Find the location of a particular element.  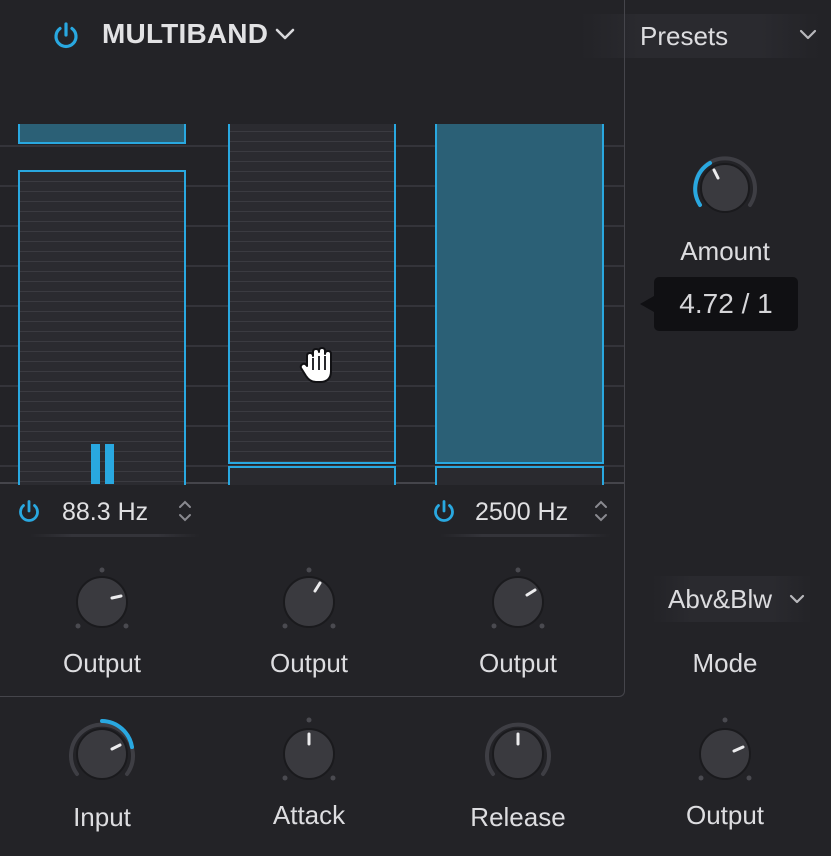

hand-cursor-icon is located at coordinates (315, 365).